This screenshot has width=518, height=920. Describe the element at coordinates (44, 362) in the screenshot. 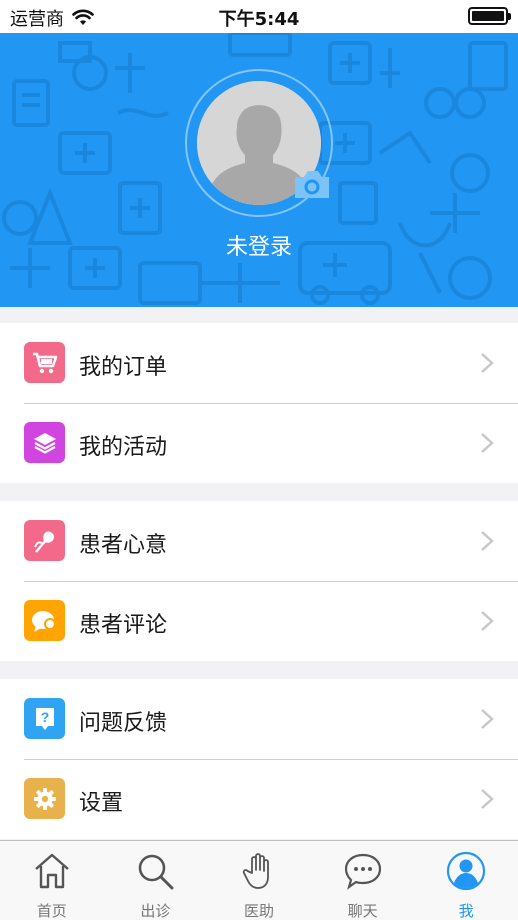

I see `cart-icon` at that location.